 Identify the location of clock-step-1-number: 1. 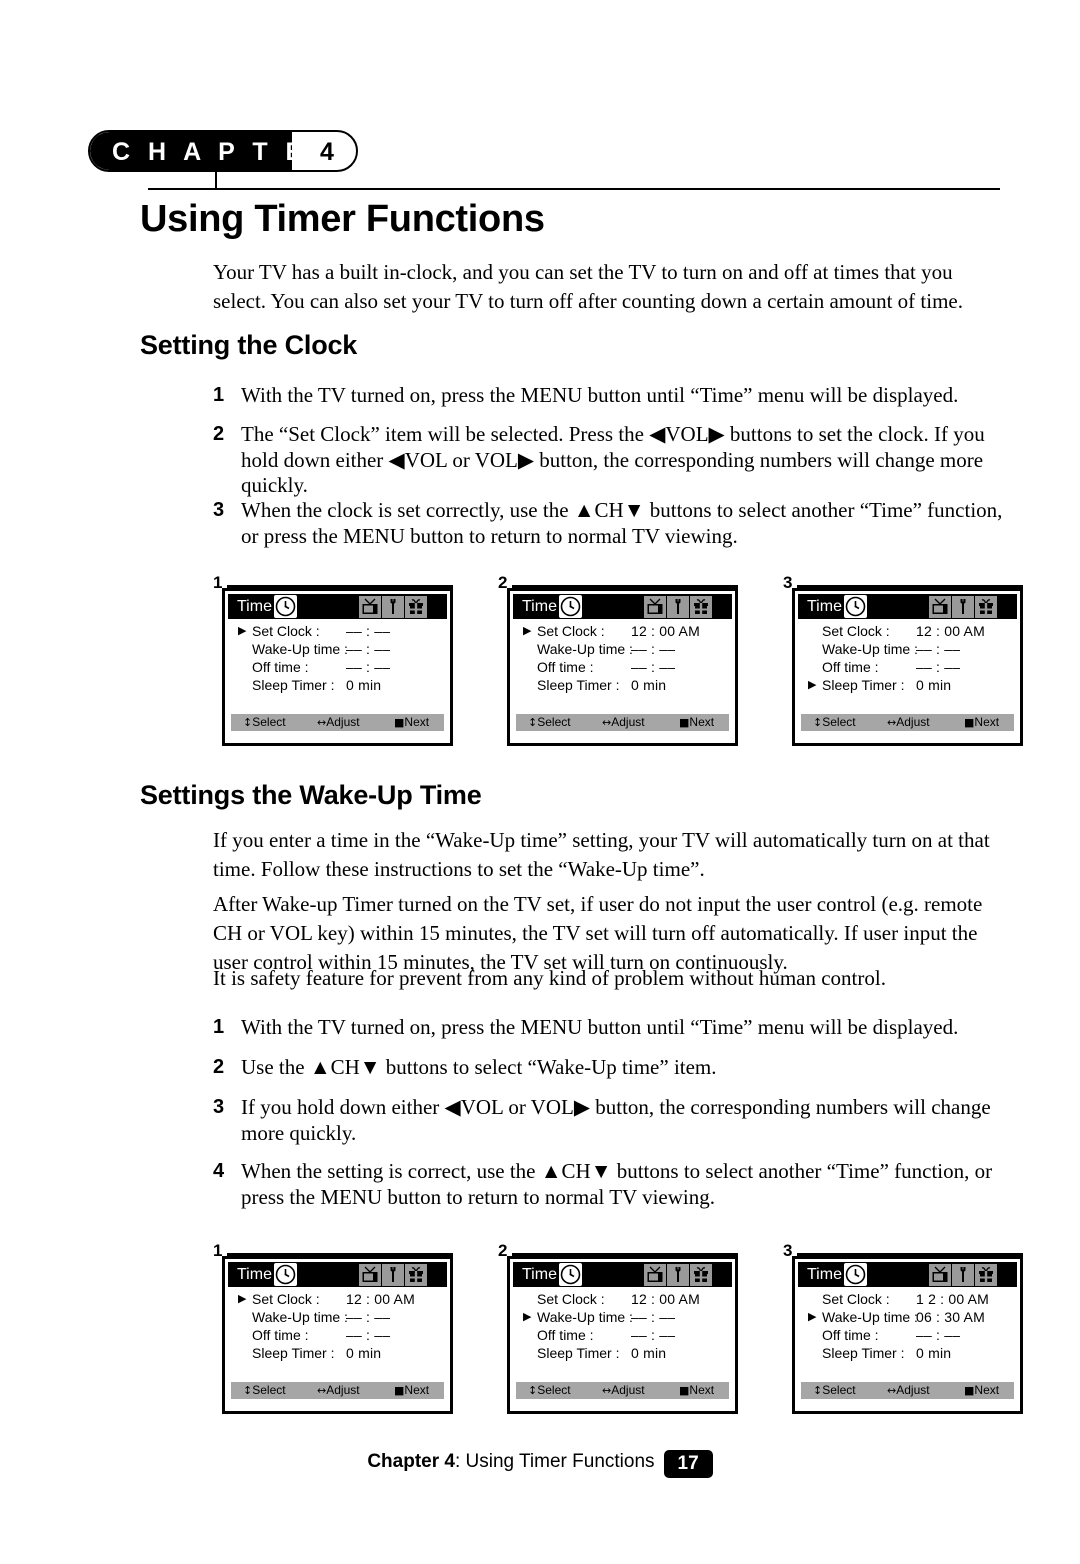
(219, 395).